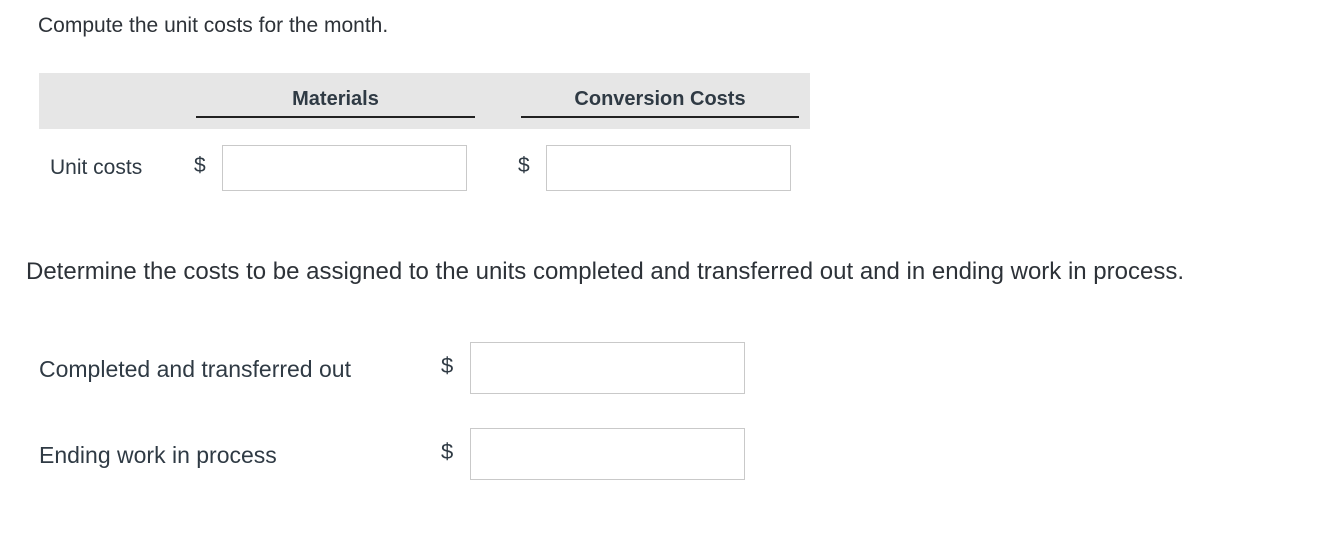 The height and width of the screenshot is (540, 1322). I want to click on materials-currency-symbol: $, so click(200, 165).